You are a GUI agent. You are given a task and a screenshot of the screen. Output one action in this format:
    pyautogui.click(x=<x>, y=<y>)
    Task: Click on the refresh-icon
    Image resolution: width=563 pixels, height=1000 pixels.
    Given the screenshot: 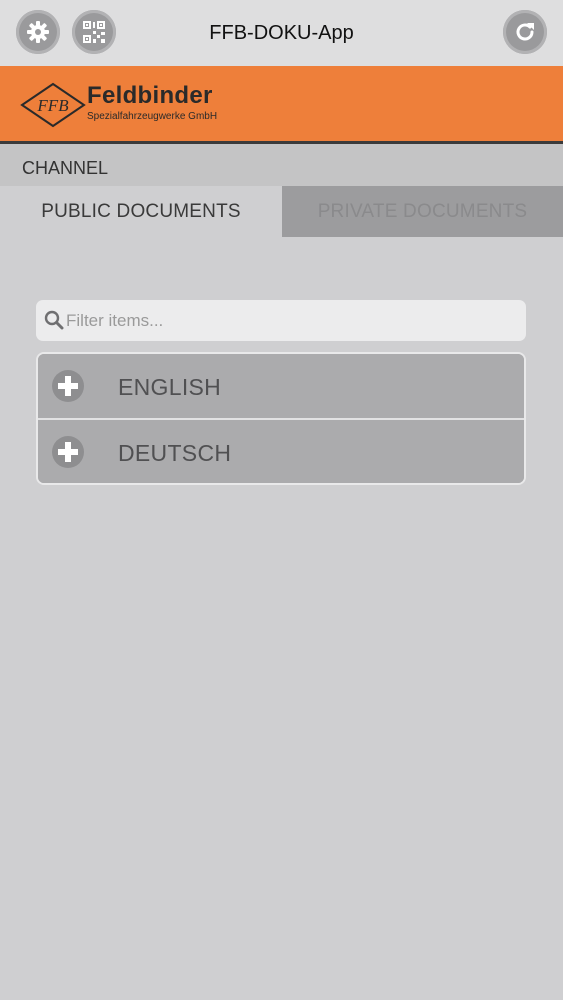 What is the action you would take?
    pyautogui.click(x=525, y=32)
    